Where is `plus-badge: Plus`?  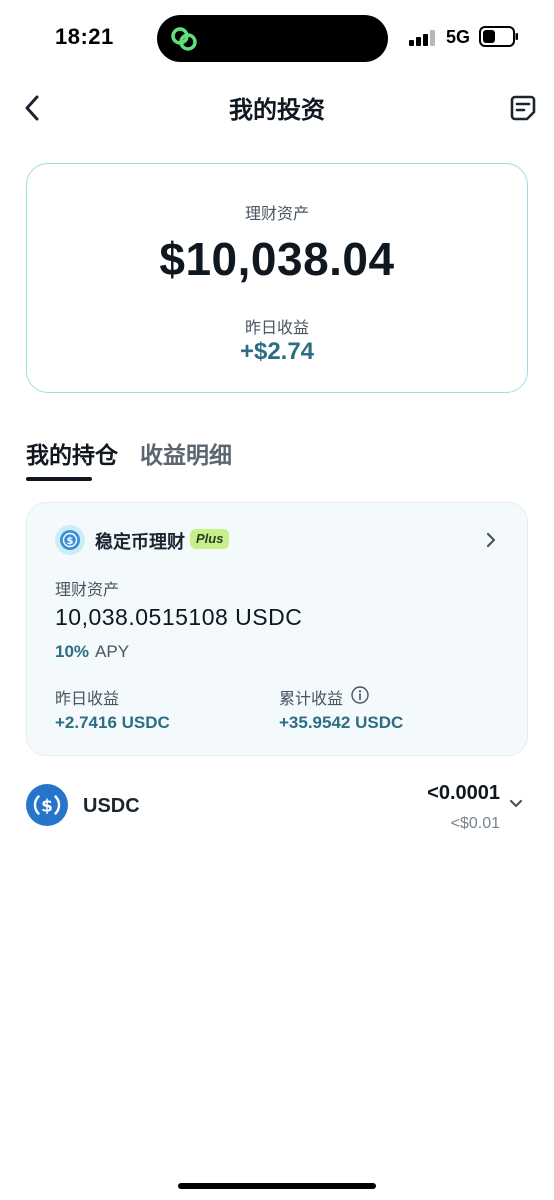 plus-badge: Plus is located at coordinates (210, 539).